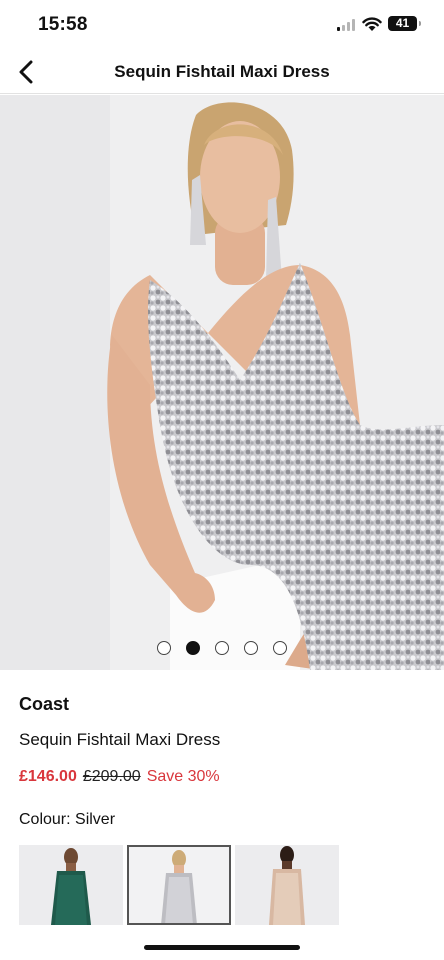  What do you see at coordinates (404, 23) in the screenshot?
I see `battery-icon: 41` at bounding box center [404, 23].